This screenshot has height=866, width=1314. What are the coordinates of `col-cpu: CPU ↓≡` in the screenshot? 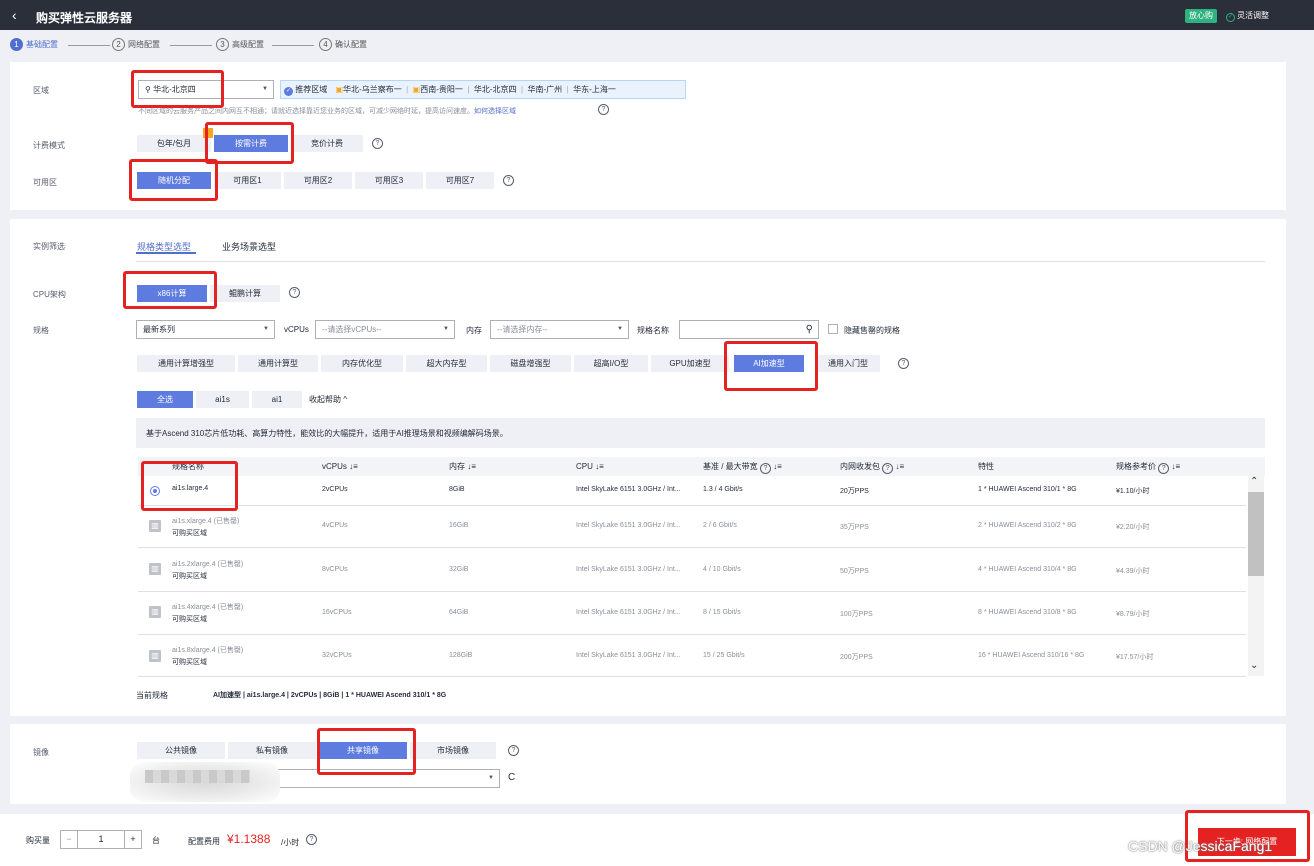 It's located at (590, 467).